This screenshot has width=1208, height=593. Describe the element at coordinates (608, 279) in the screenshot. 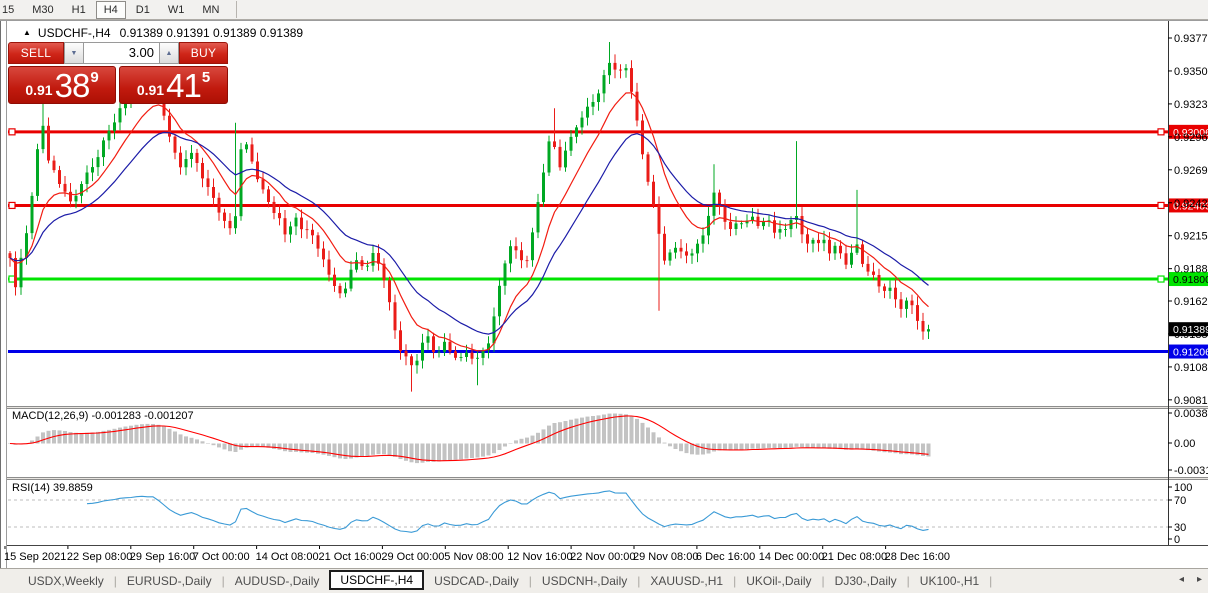

I see `price-level-line: 0.91800` at that location.